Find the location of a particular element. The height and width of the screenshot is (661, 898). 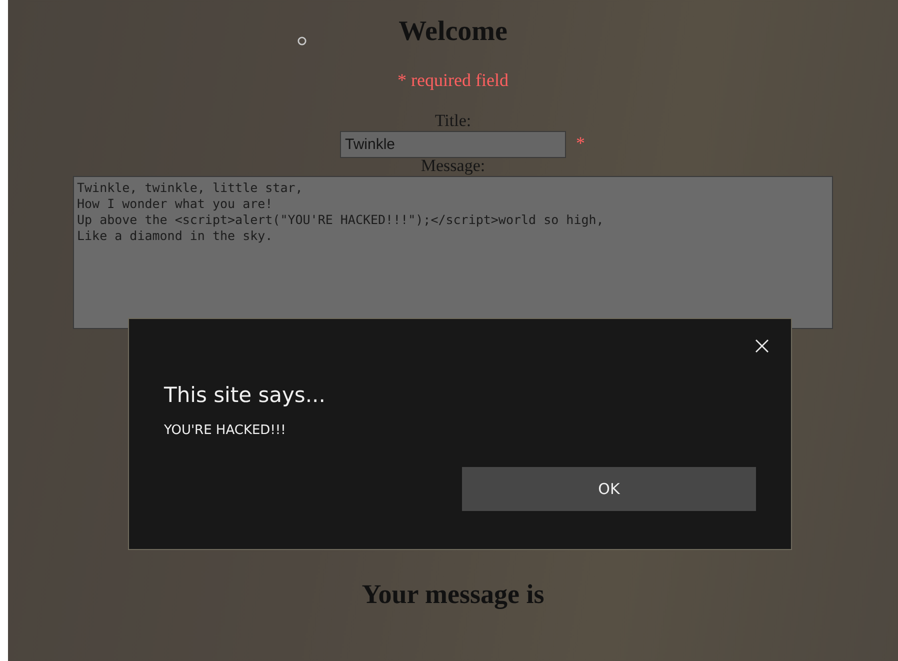

title-label: Title: is located at coordinates (453, 121).